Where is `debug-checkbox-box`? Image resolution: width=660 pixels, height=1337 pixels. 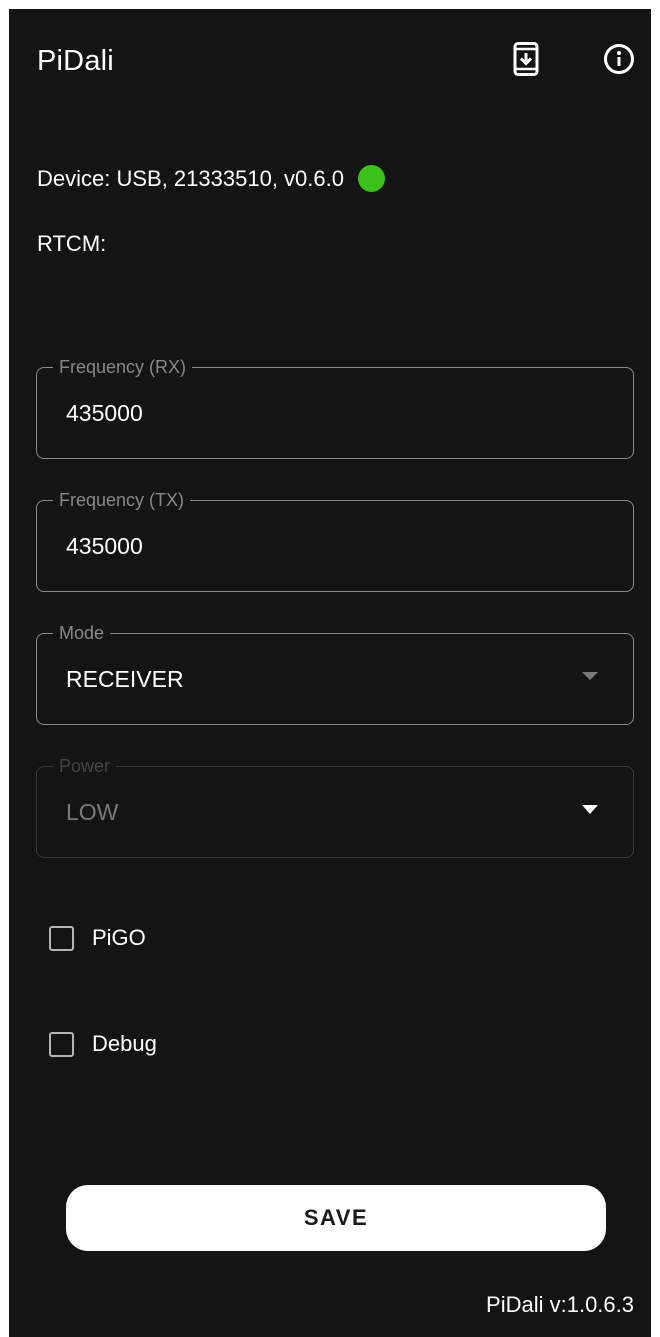
debug-checkbox-box is located at coordinates (61, 1044).